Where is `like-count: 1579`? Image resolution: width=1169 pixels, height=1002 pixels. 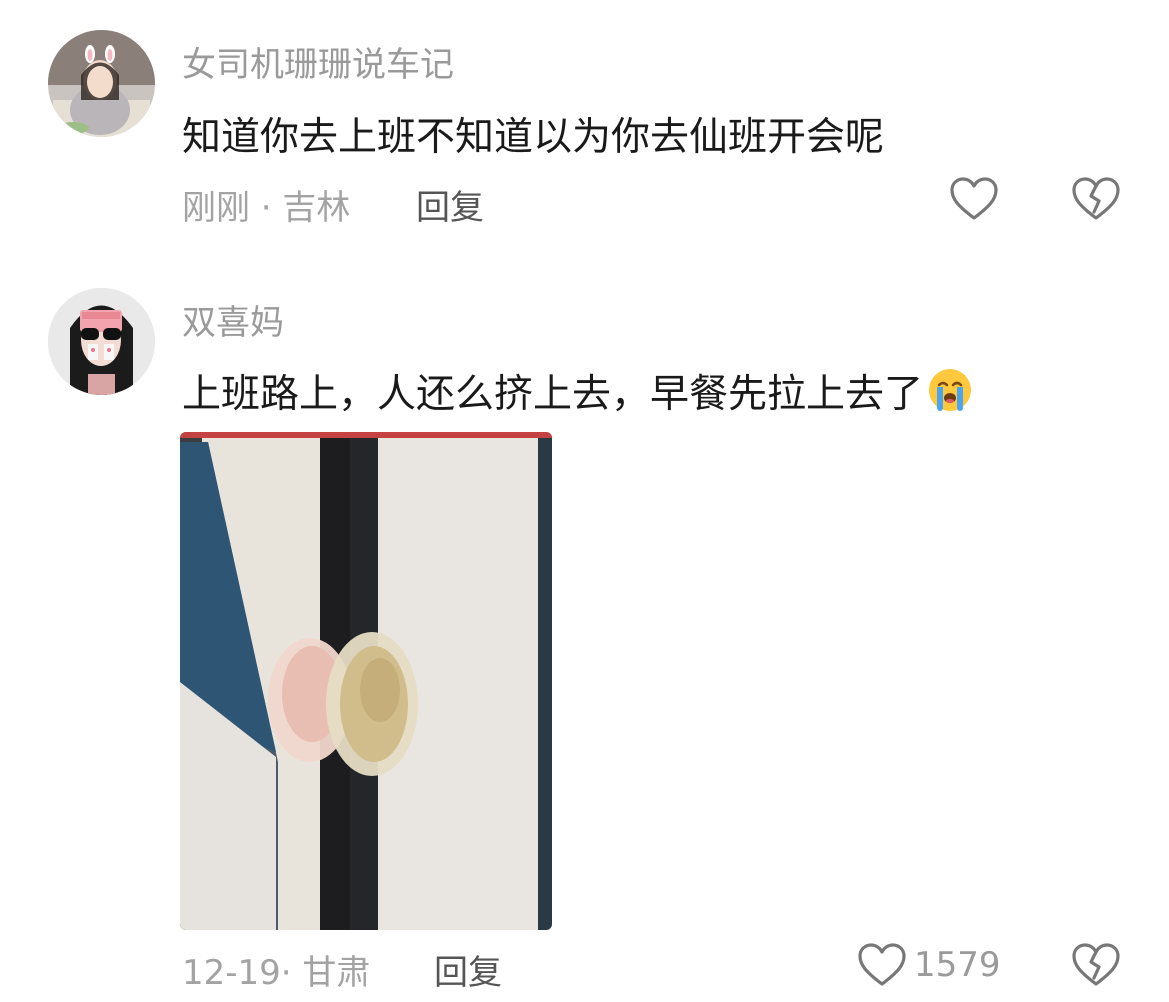 like-count: 1579 is located at coordinates (957, 965).